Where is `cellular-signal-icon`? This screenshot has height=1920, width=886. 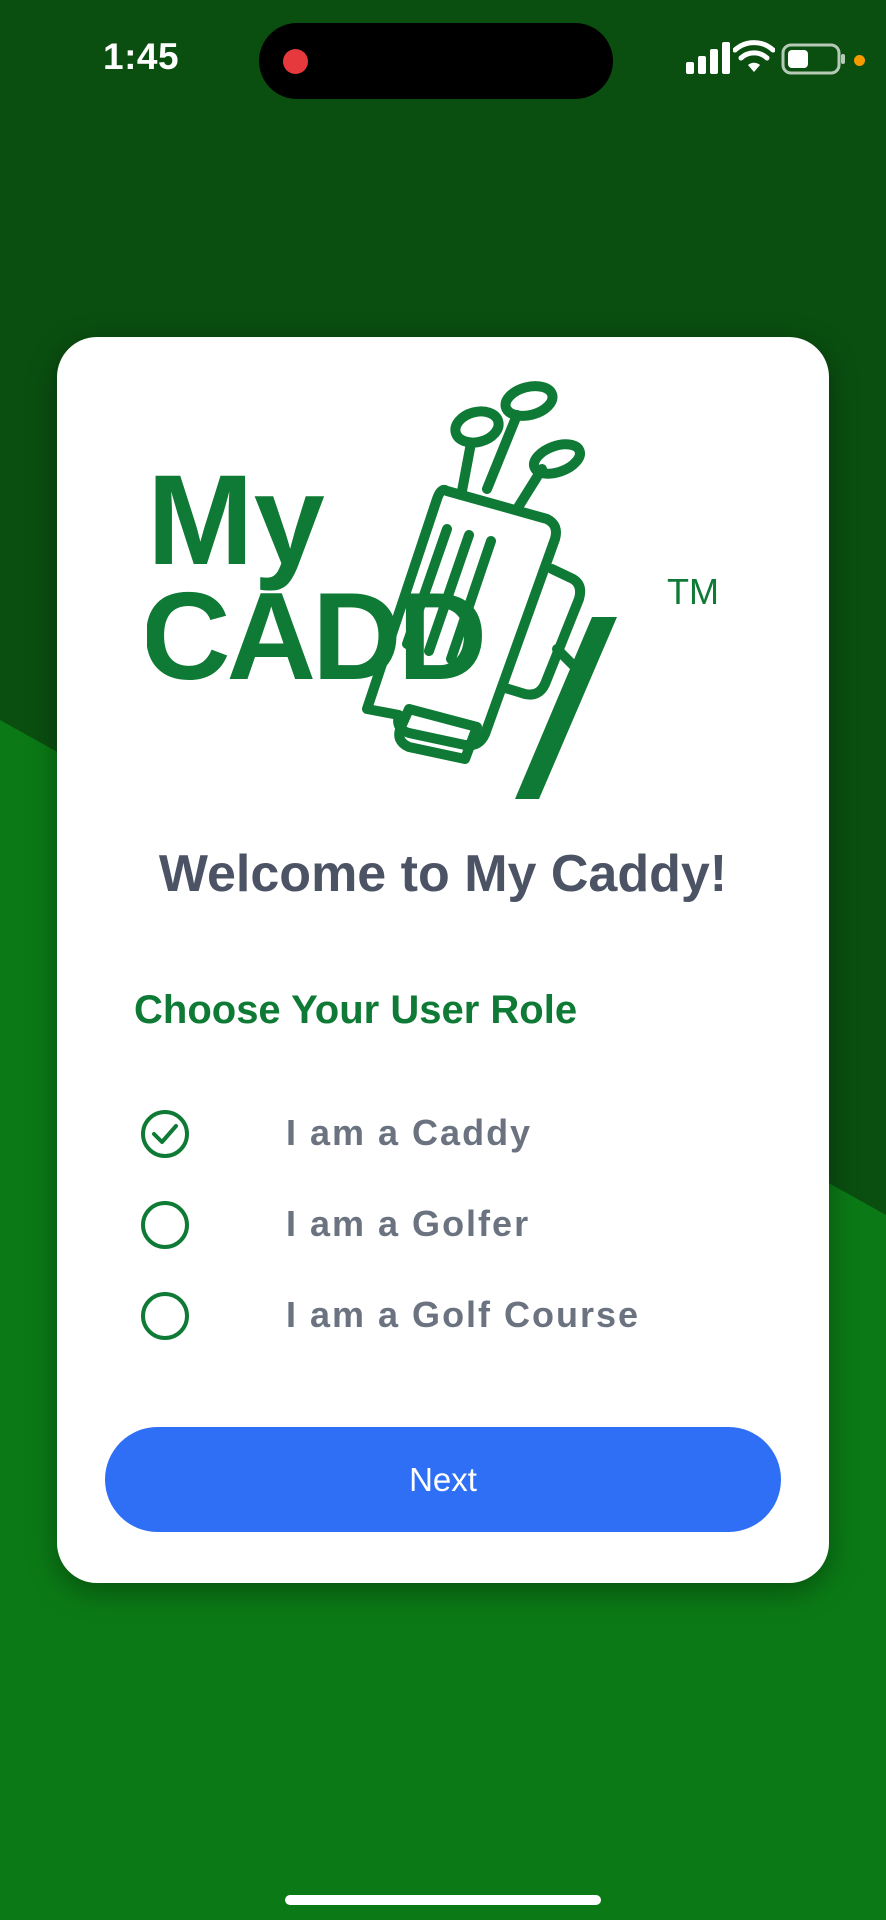
cellular-signal-icon is located at coordinates (708, 58).